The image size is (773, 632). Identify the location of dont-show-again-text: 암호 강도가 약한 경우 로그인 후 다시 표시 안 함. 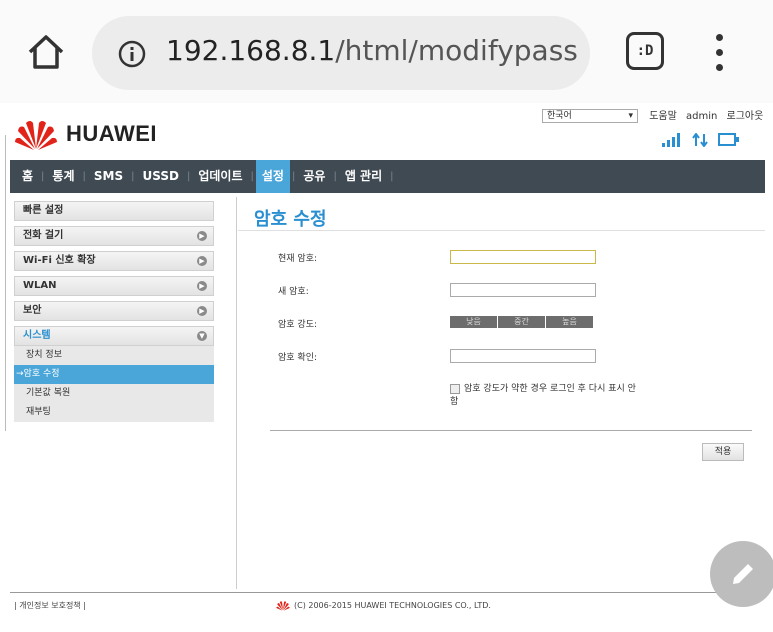
(543, 395).